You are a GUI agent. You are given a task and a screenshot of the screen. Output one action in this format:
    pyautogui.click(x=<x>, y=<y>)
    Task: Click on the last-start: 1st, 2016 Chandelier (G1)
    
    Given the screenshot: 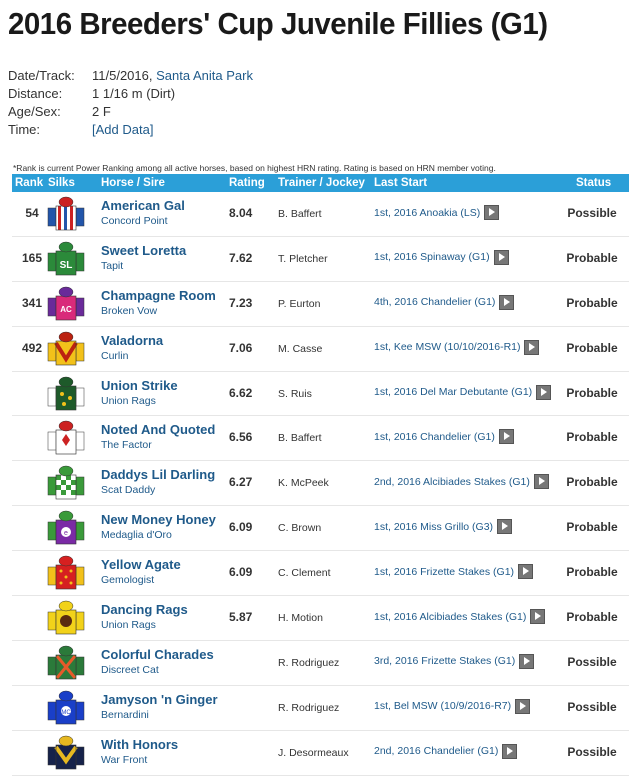 What is the action you would take?
    pyautogui.click(x=444, y=437)
    